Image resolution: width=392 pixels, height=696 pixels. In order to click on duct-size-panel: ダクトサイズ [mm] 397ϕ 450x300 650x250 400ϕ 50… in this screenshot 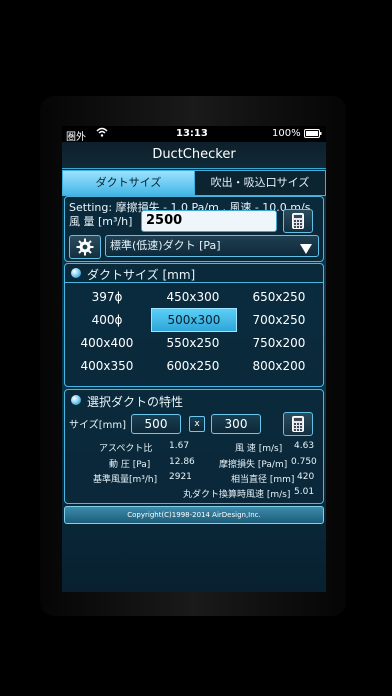, I will do `click(194, 325)`.